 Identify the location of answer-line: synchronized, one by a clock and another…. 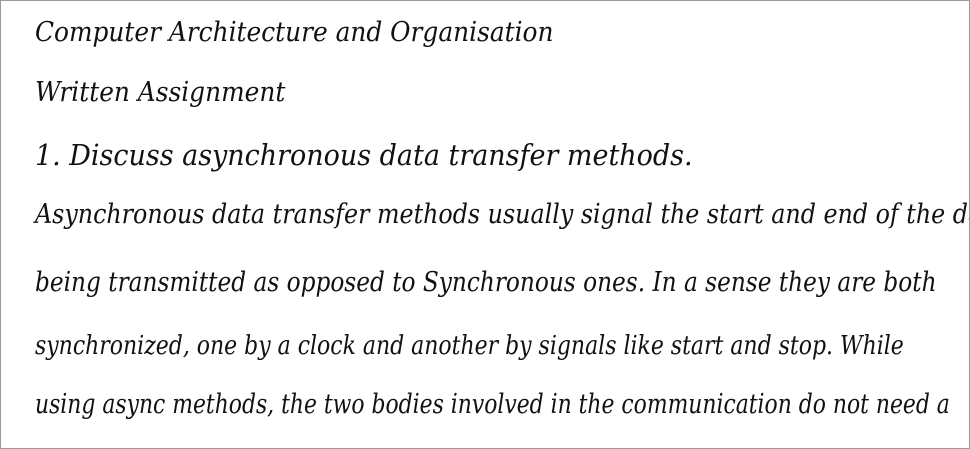
(469, 346).